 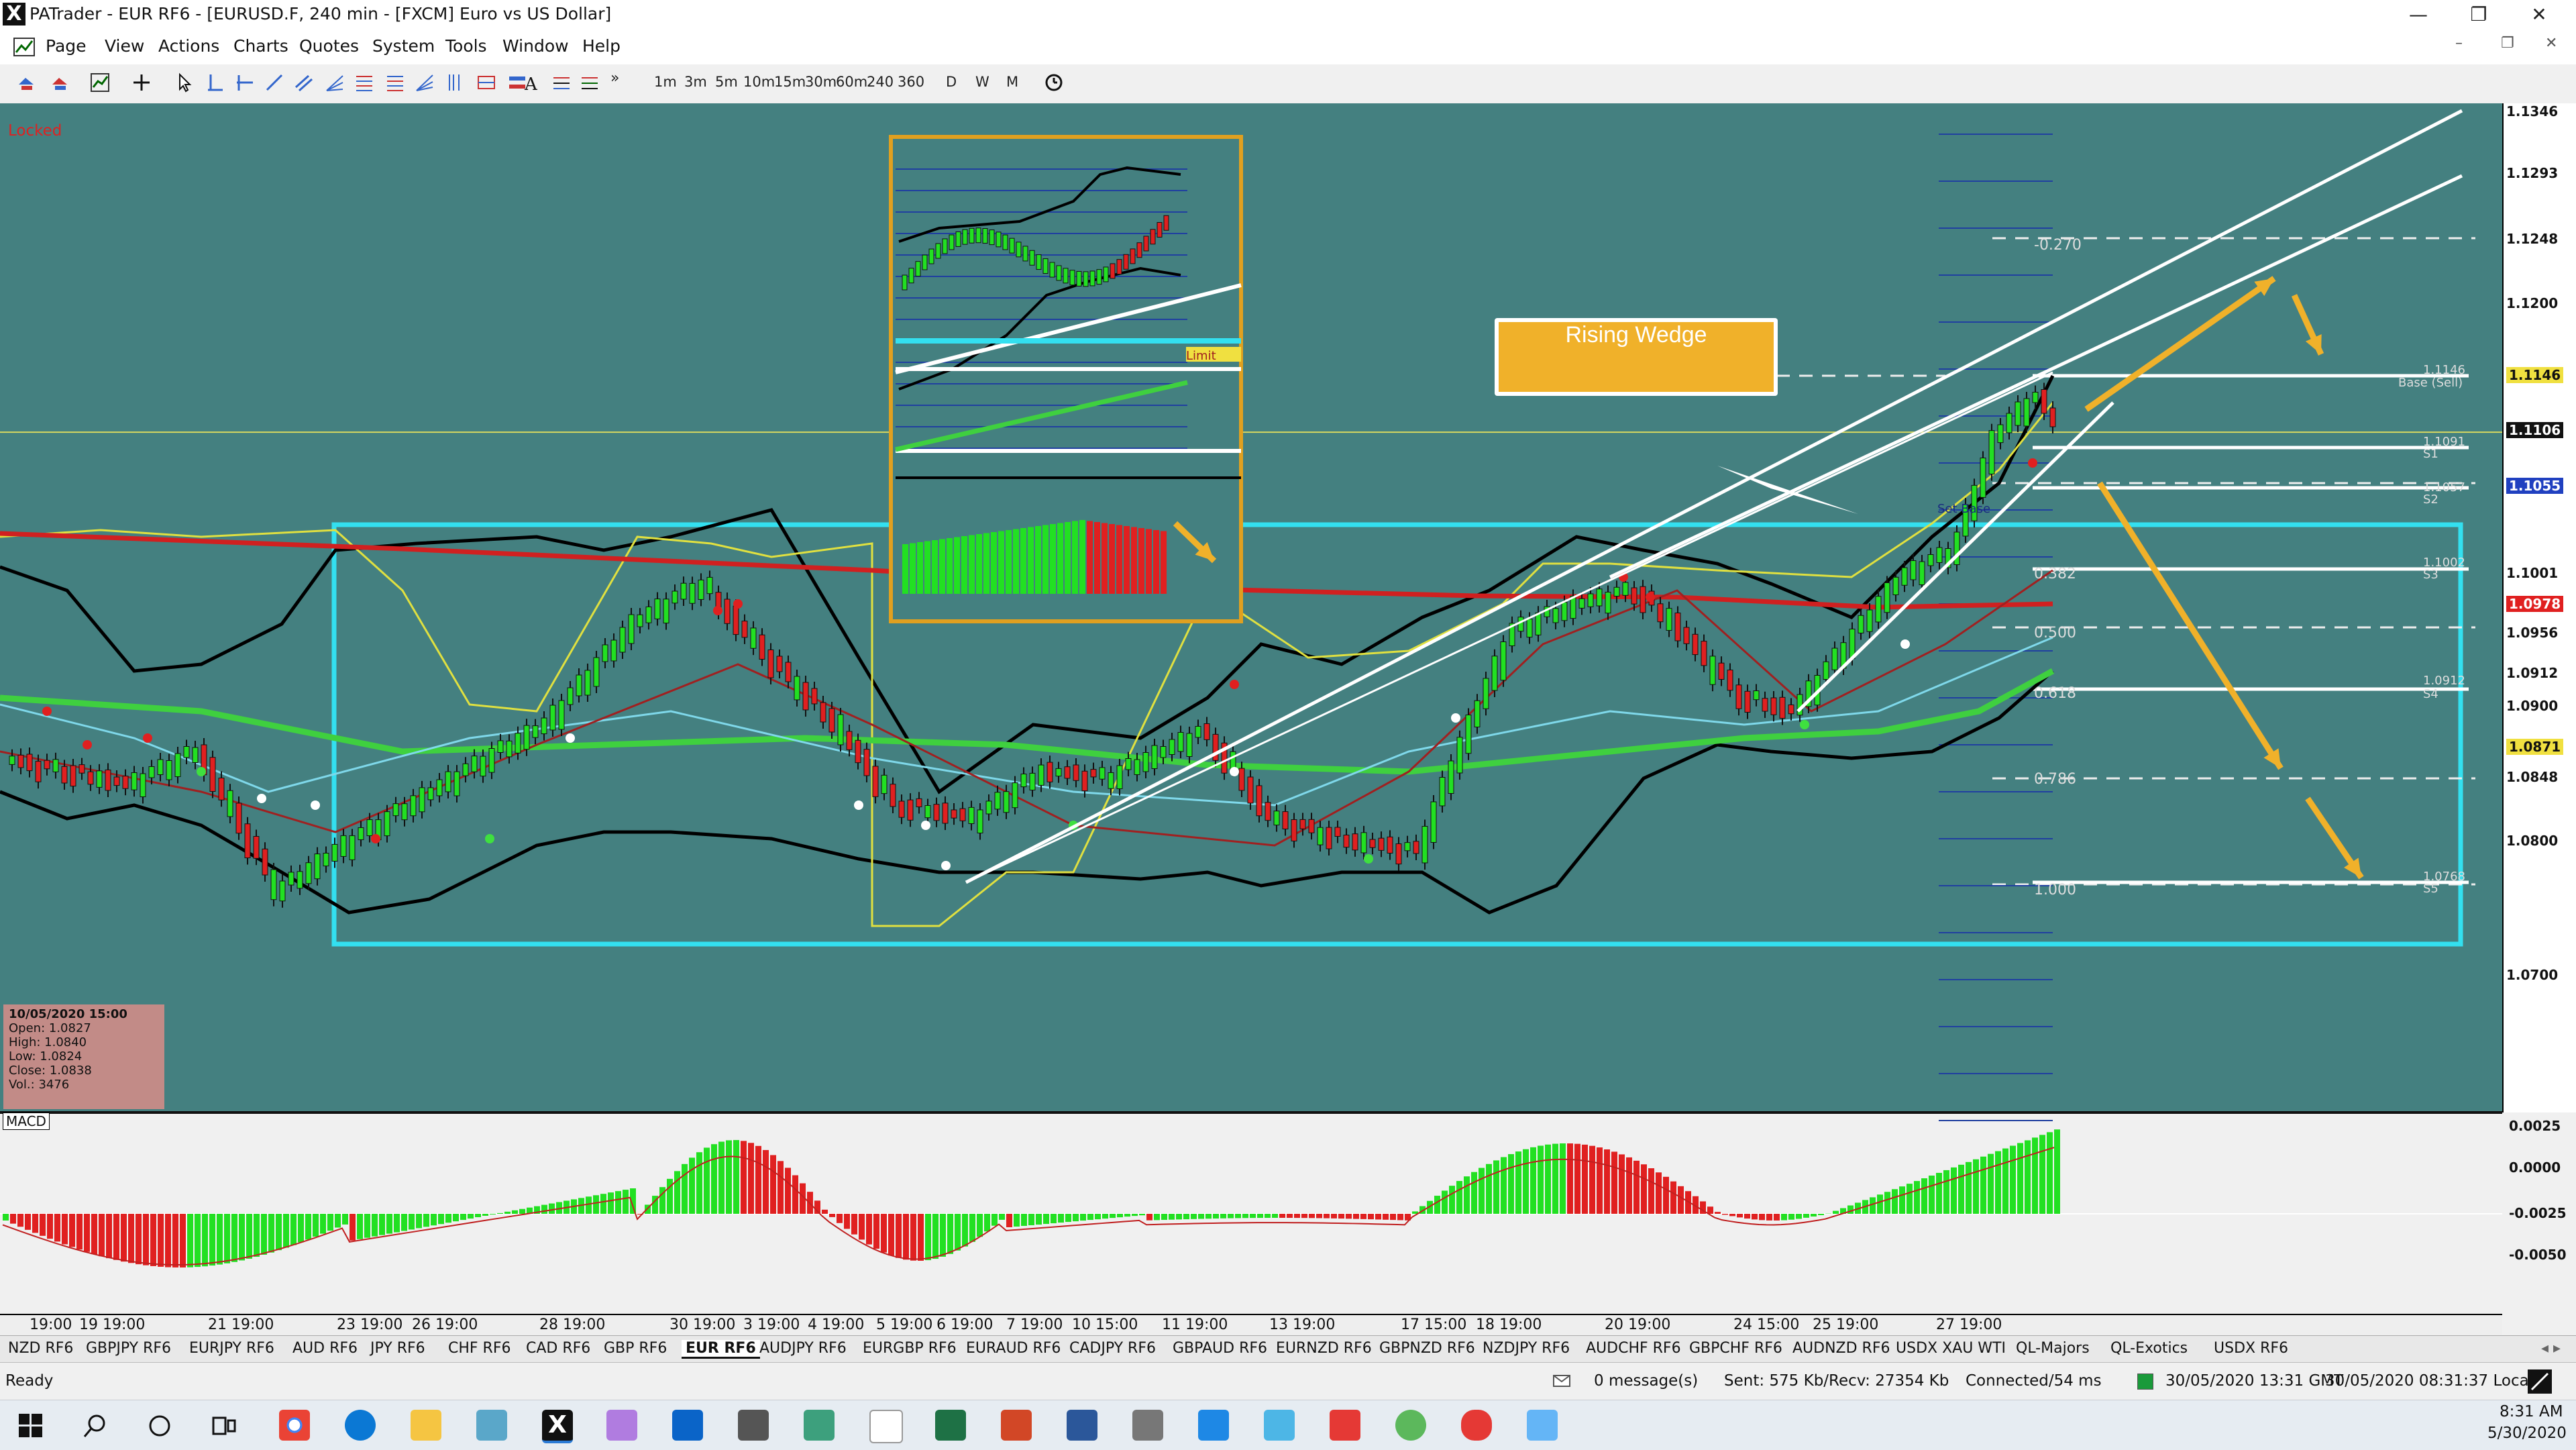 What do you see at coordinates (31, 1426) in the screenshot?
I see `windows-start-icon` at bounding box center [31, 1426].